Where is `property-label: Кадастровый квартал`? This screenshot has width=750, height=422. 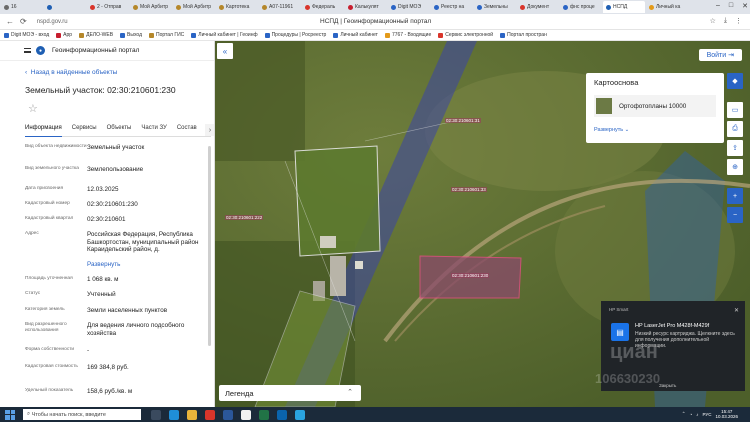
property-label: Кадастровый квартал is located at coordinates (49, 218).